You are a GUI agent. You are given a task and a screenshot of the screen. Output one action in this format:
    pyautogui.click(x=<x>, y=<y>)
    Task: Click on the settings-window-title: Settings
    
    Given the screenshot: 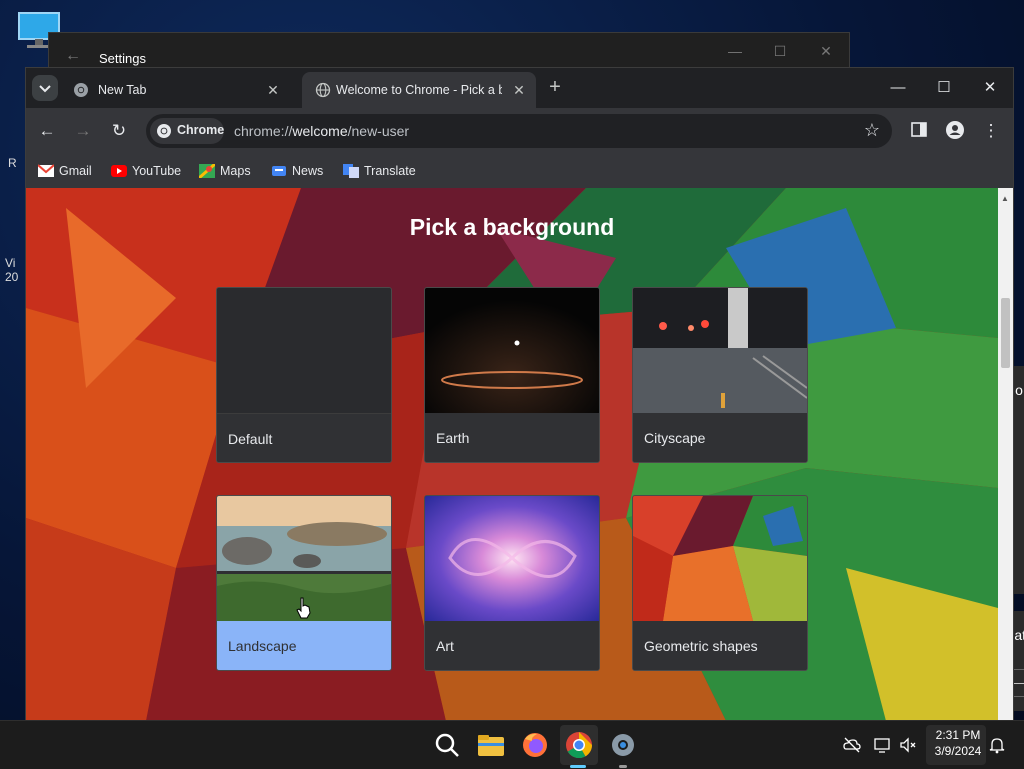 What is the action you would take?
    pyautogui.click(x=122, y=58)
    